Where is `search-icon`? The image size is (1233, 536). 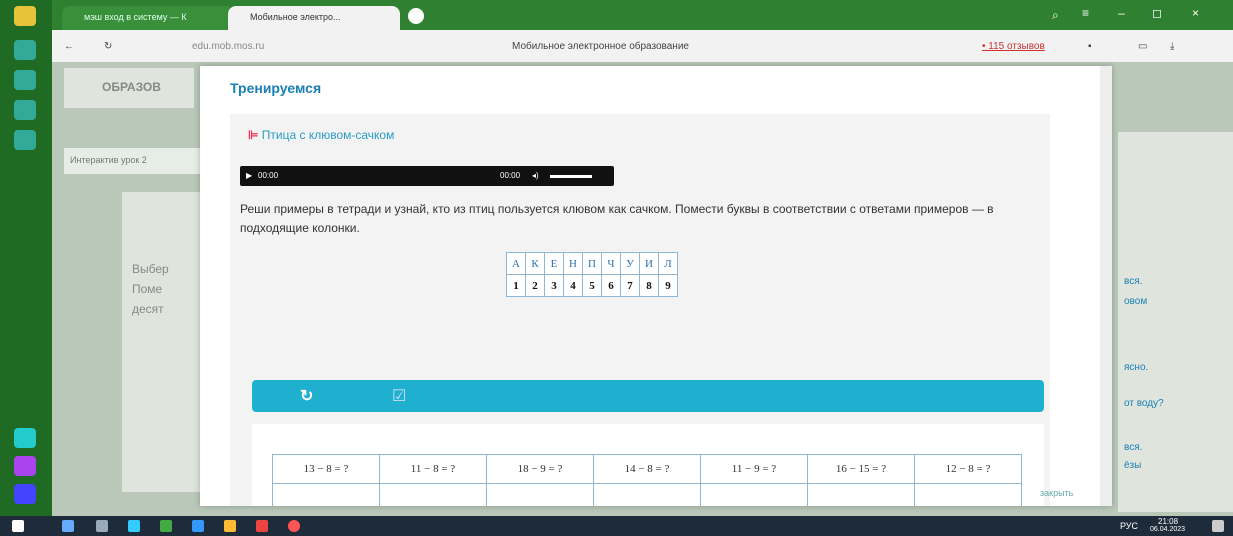 search-icon is located at coordinates (68, 526).